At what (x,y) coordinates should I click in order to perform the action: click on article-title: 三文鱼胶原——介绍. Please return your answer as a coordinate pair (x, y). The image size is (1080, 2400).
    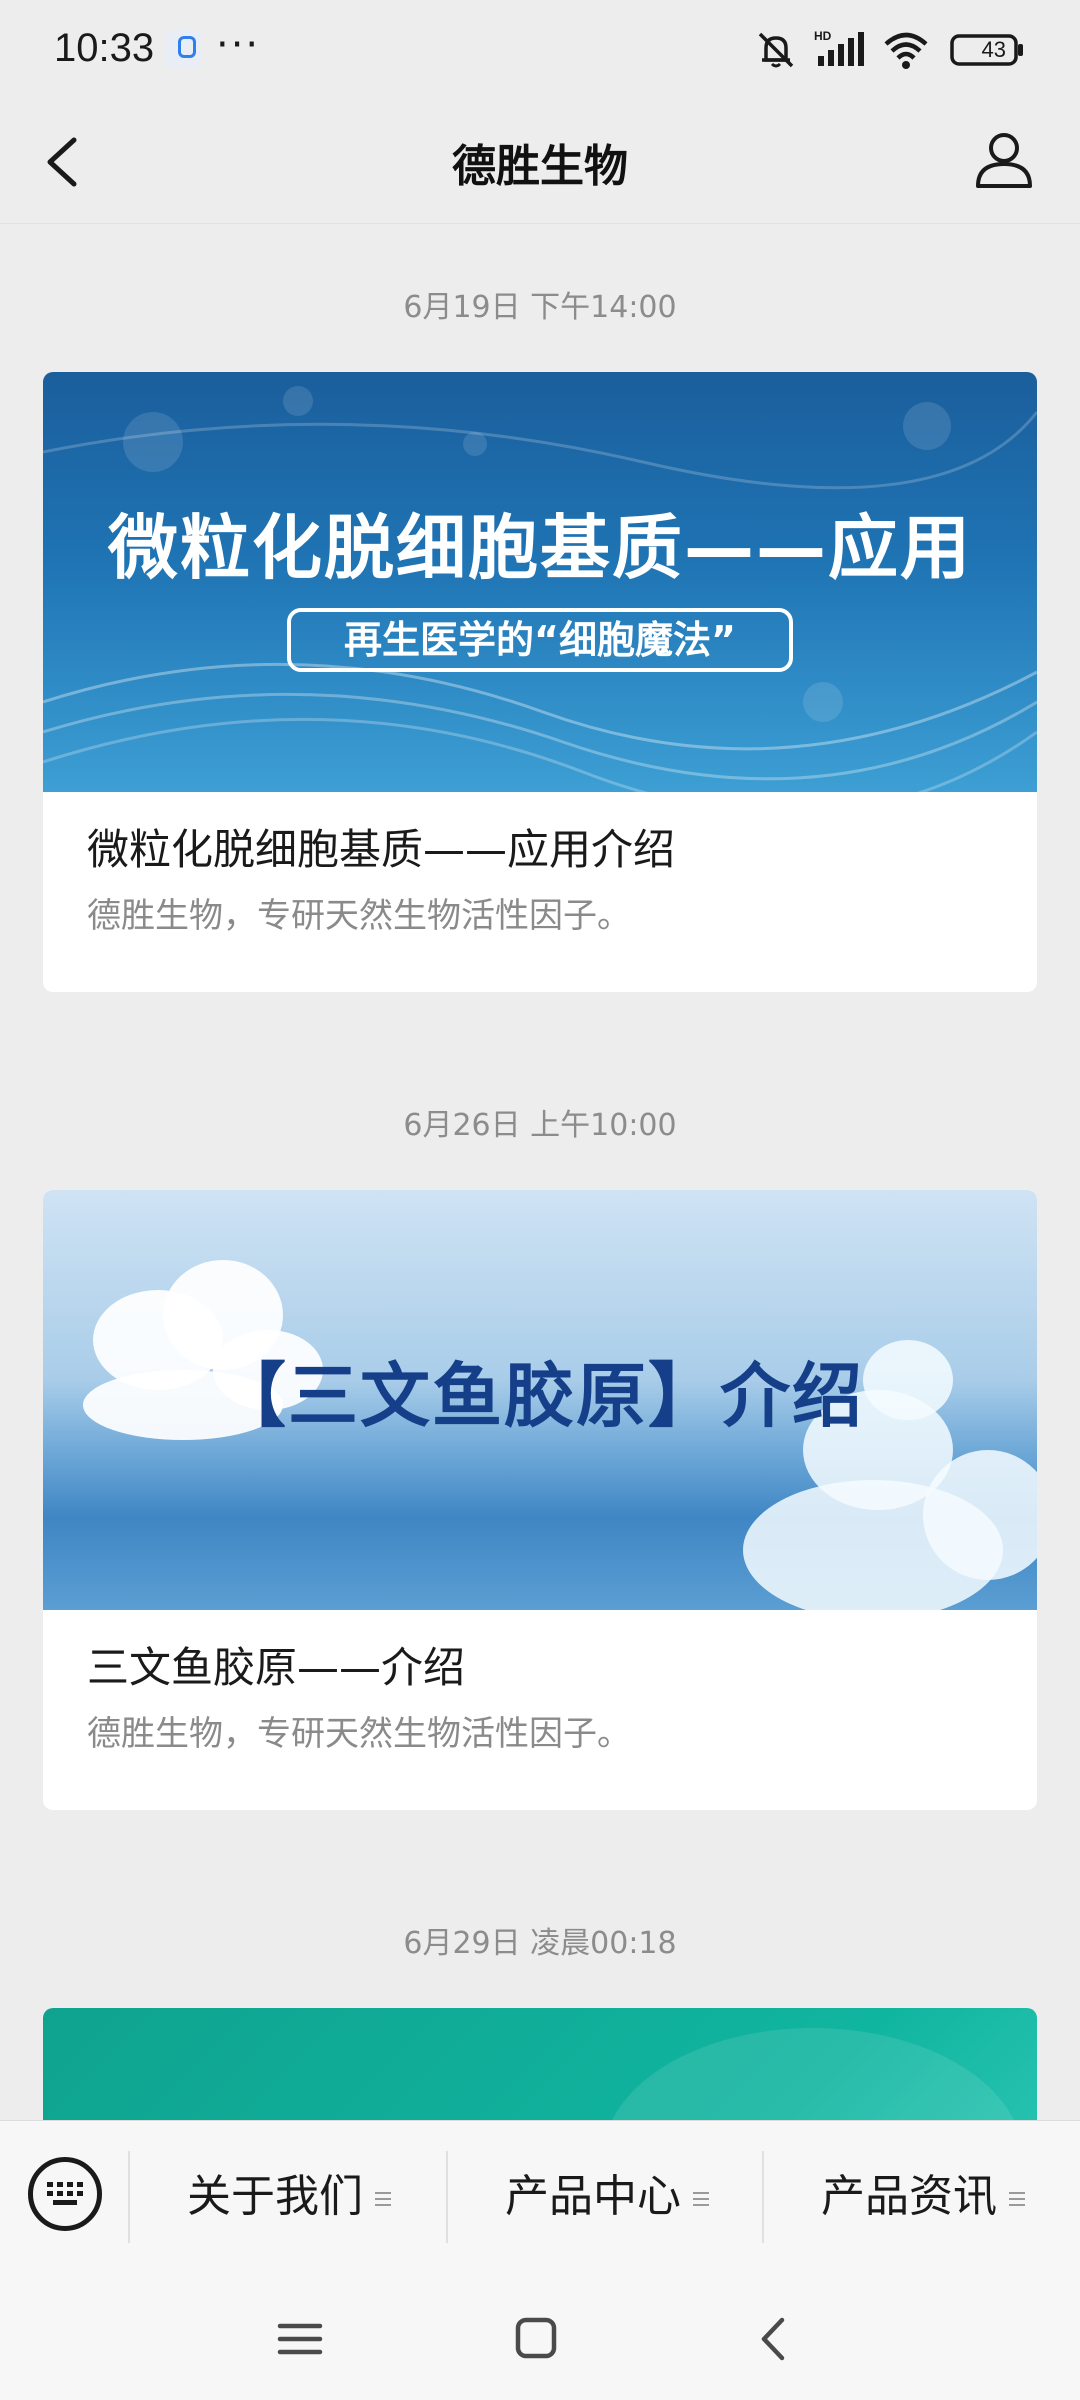
    Looking at the image, I should click on (276, 1667).